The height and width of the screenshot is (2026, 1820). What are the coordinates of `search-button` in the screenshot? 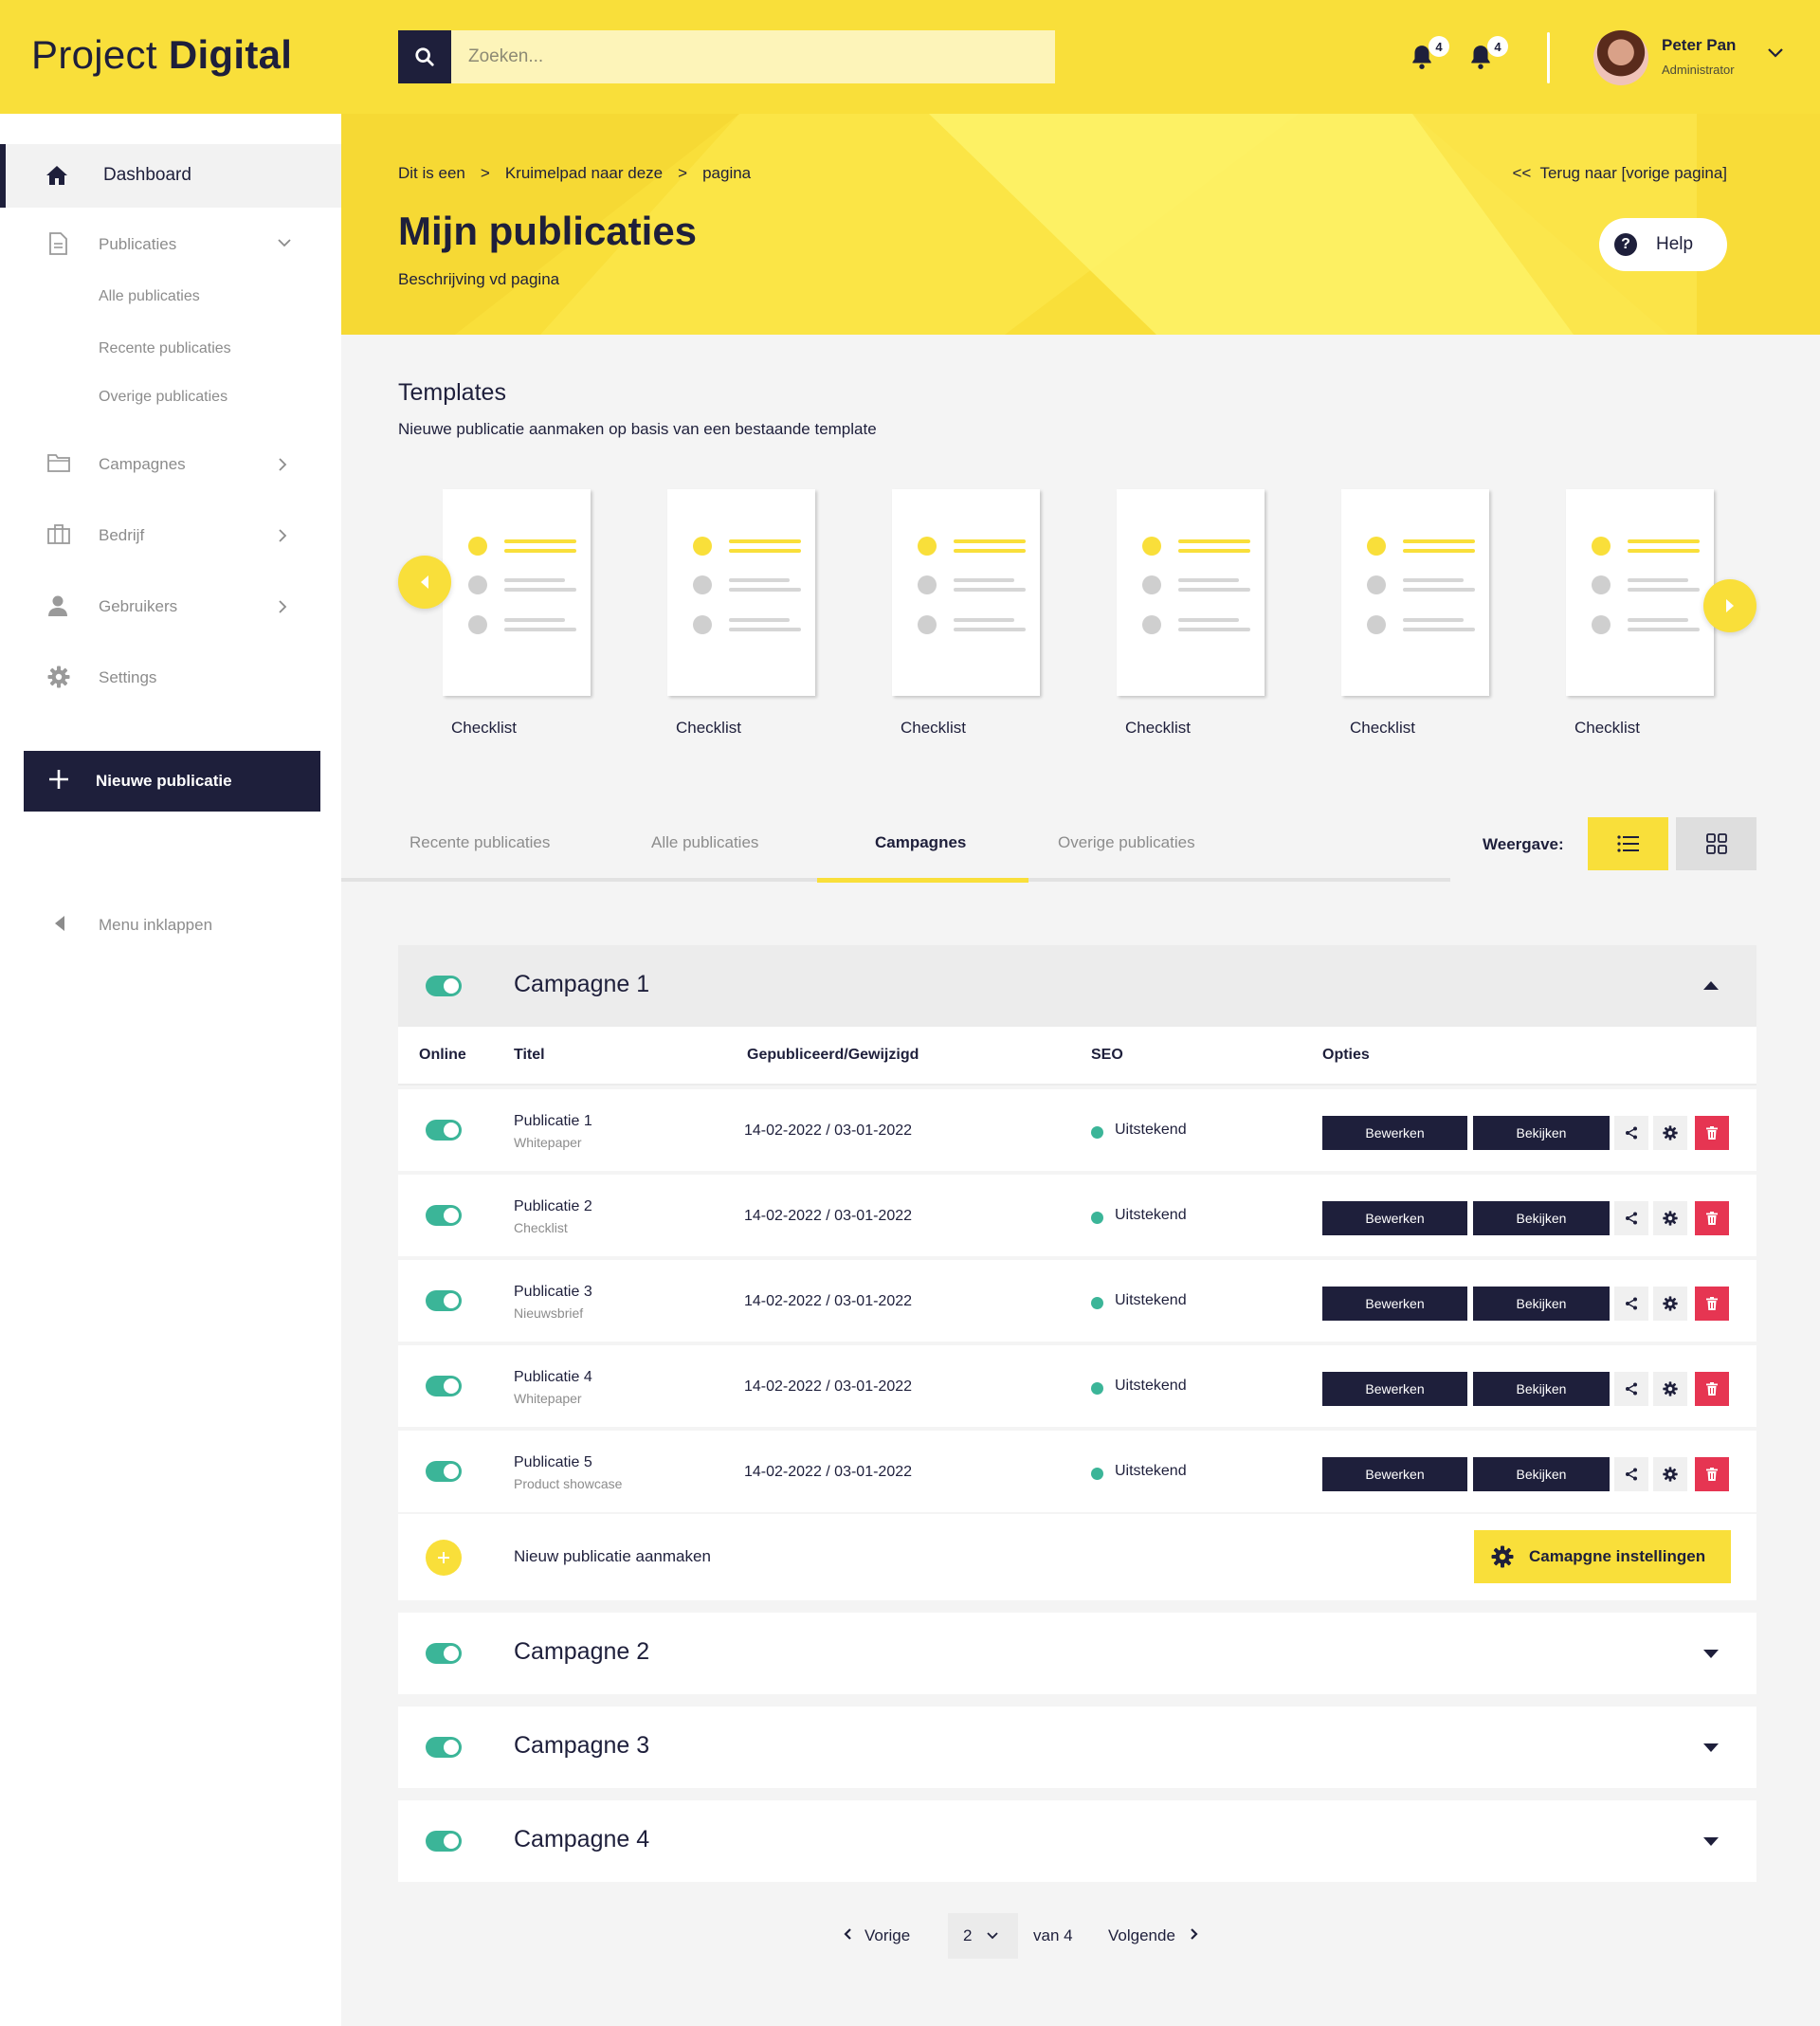 It's located at (424, 56).